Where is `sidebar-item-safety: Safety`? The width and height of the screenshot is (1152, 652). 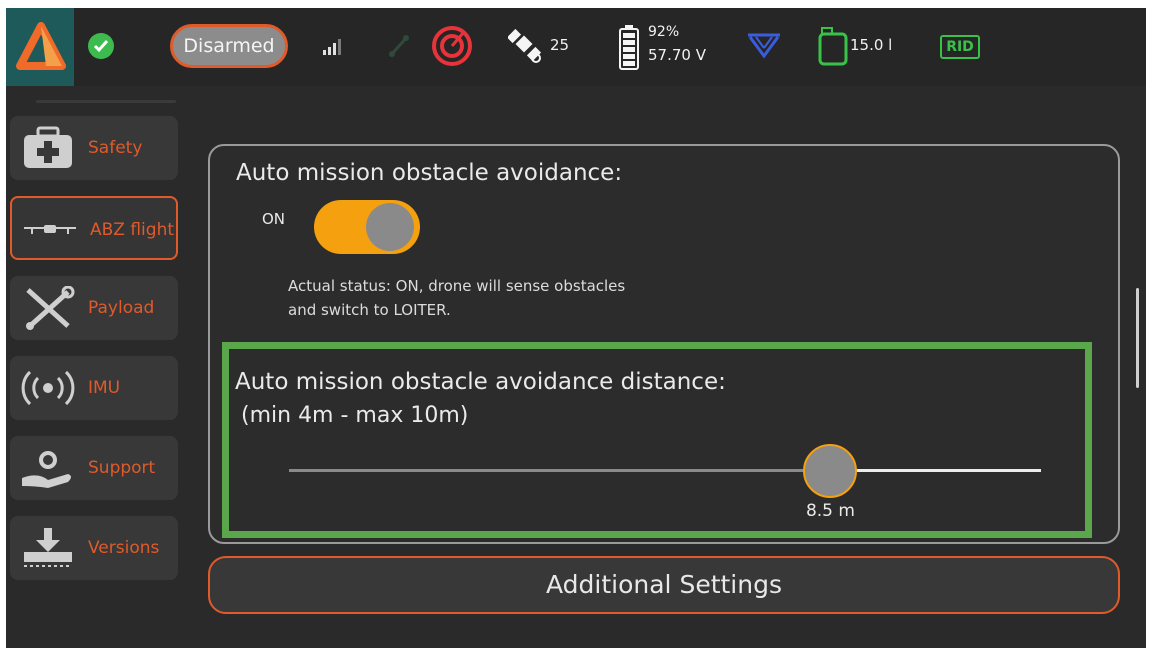
sidebar-item-safety: Safety is located at coordinates (94, 148).